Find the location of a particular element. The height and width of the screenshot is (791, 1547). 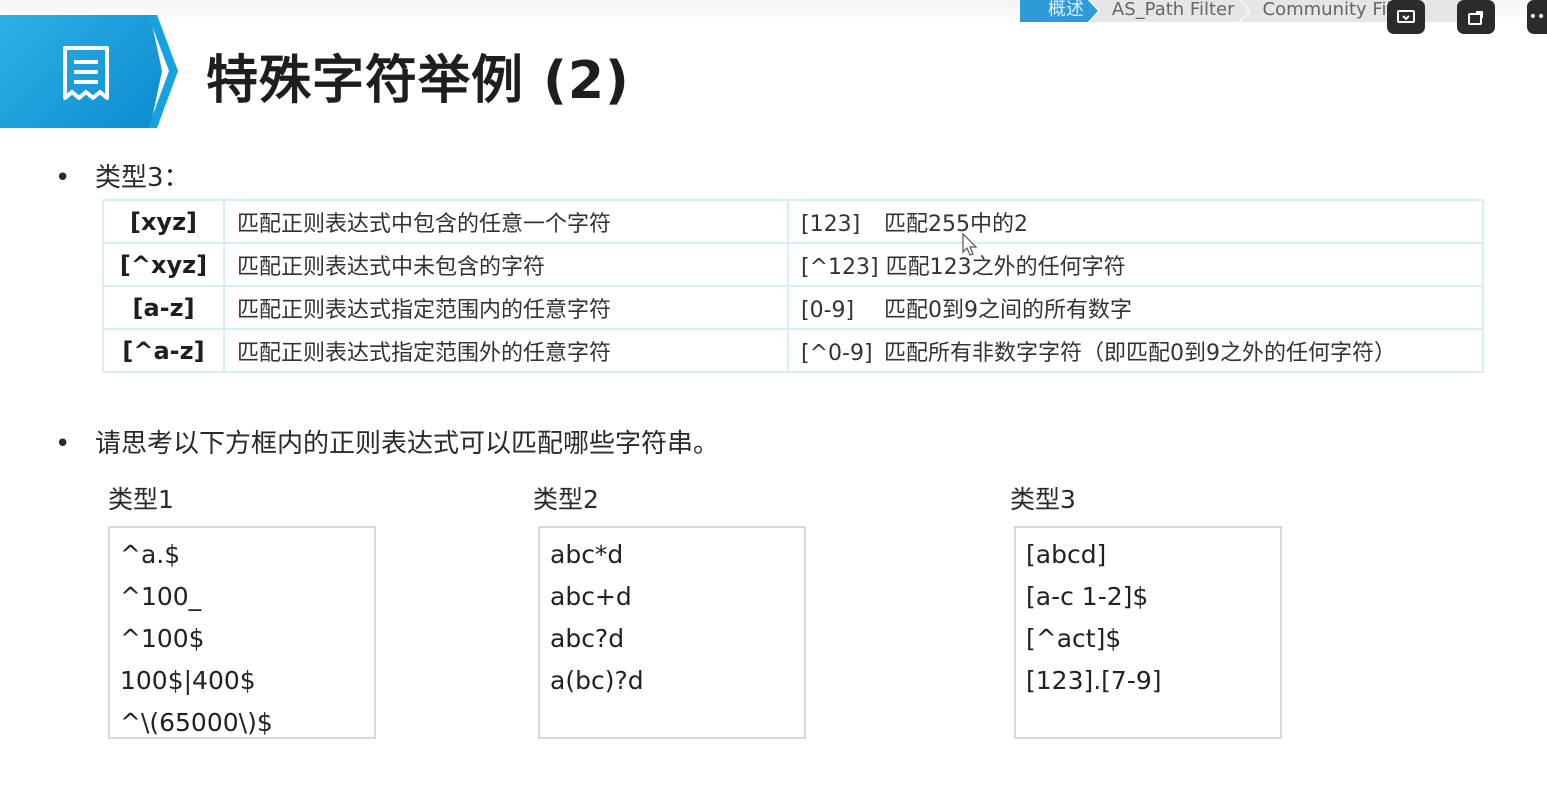

regex-box-type3: [abcd] [a-c 1-2]$ [^act]$ [123].[7-9] is located at coordinates (1148, 632).